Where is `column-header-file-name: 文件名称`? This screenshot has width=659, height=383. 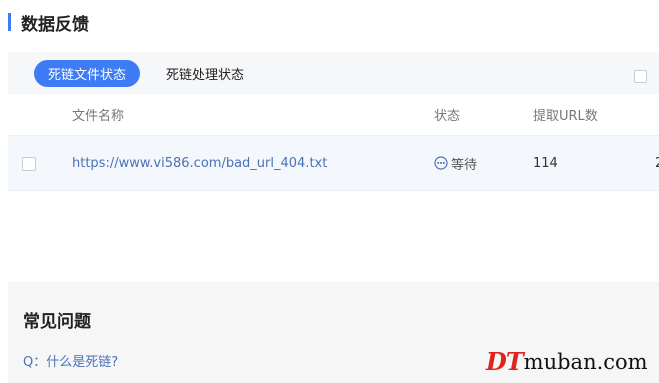 column-header-file-name: 文件名称 is located at coordinates (98, 116).